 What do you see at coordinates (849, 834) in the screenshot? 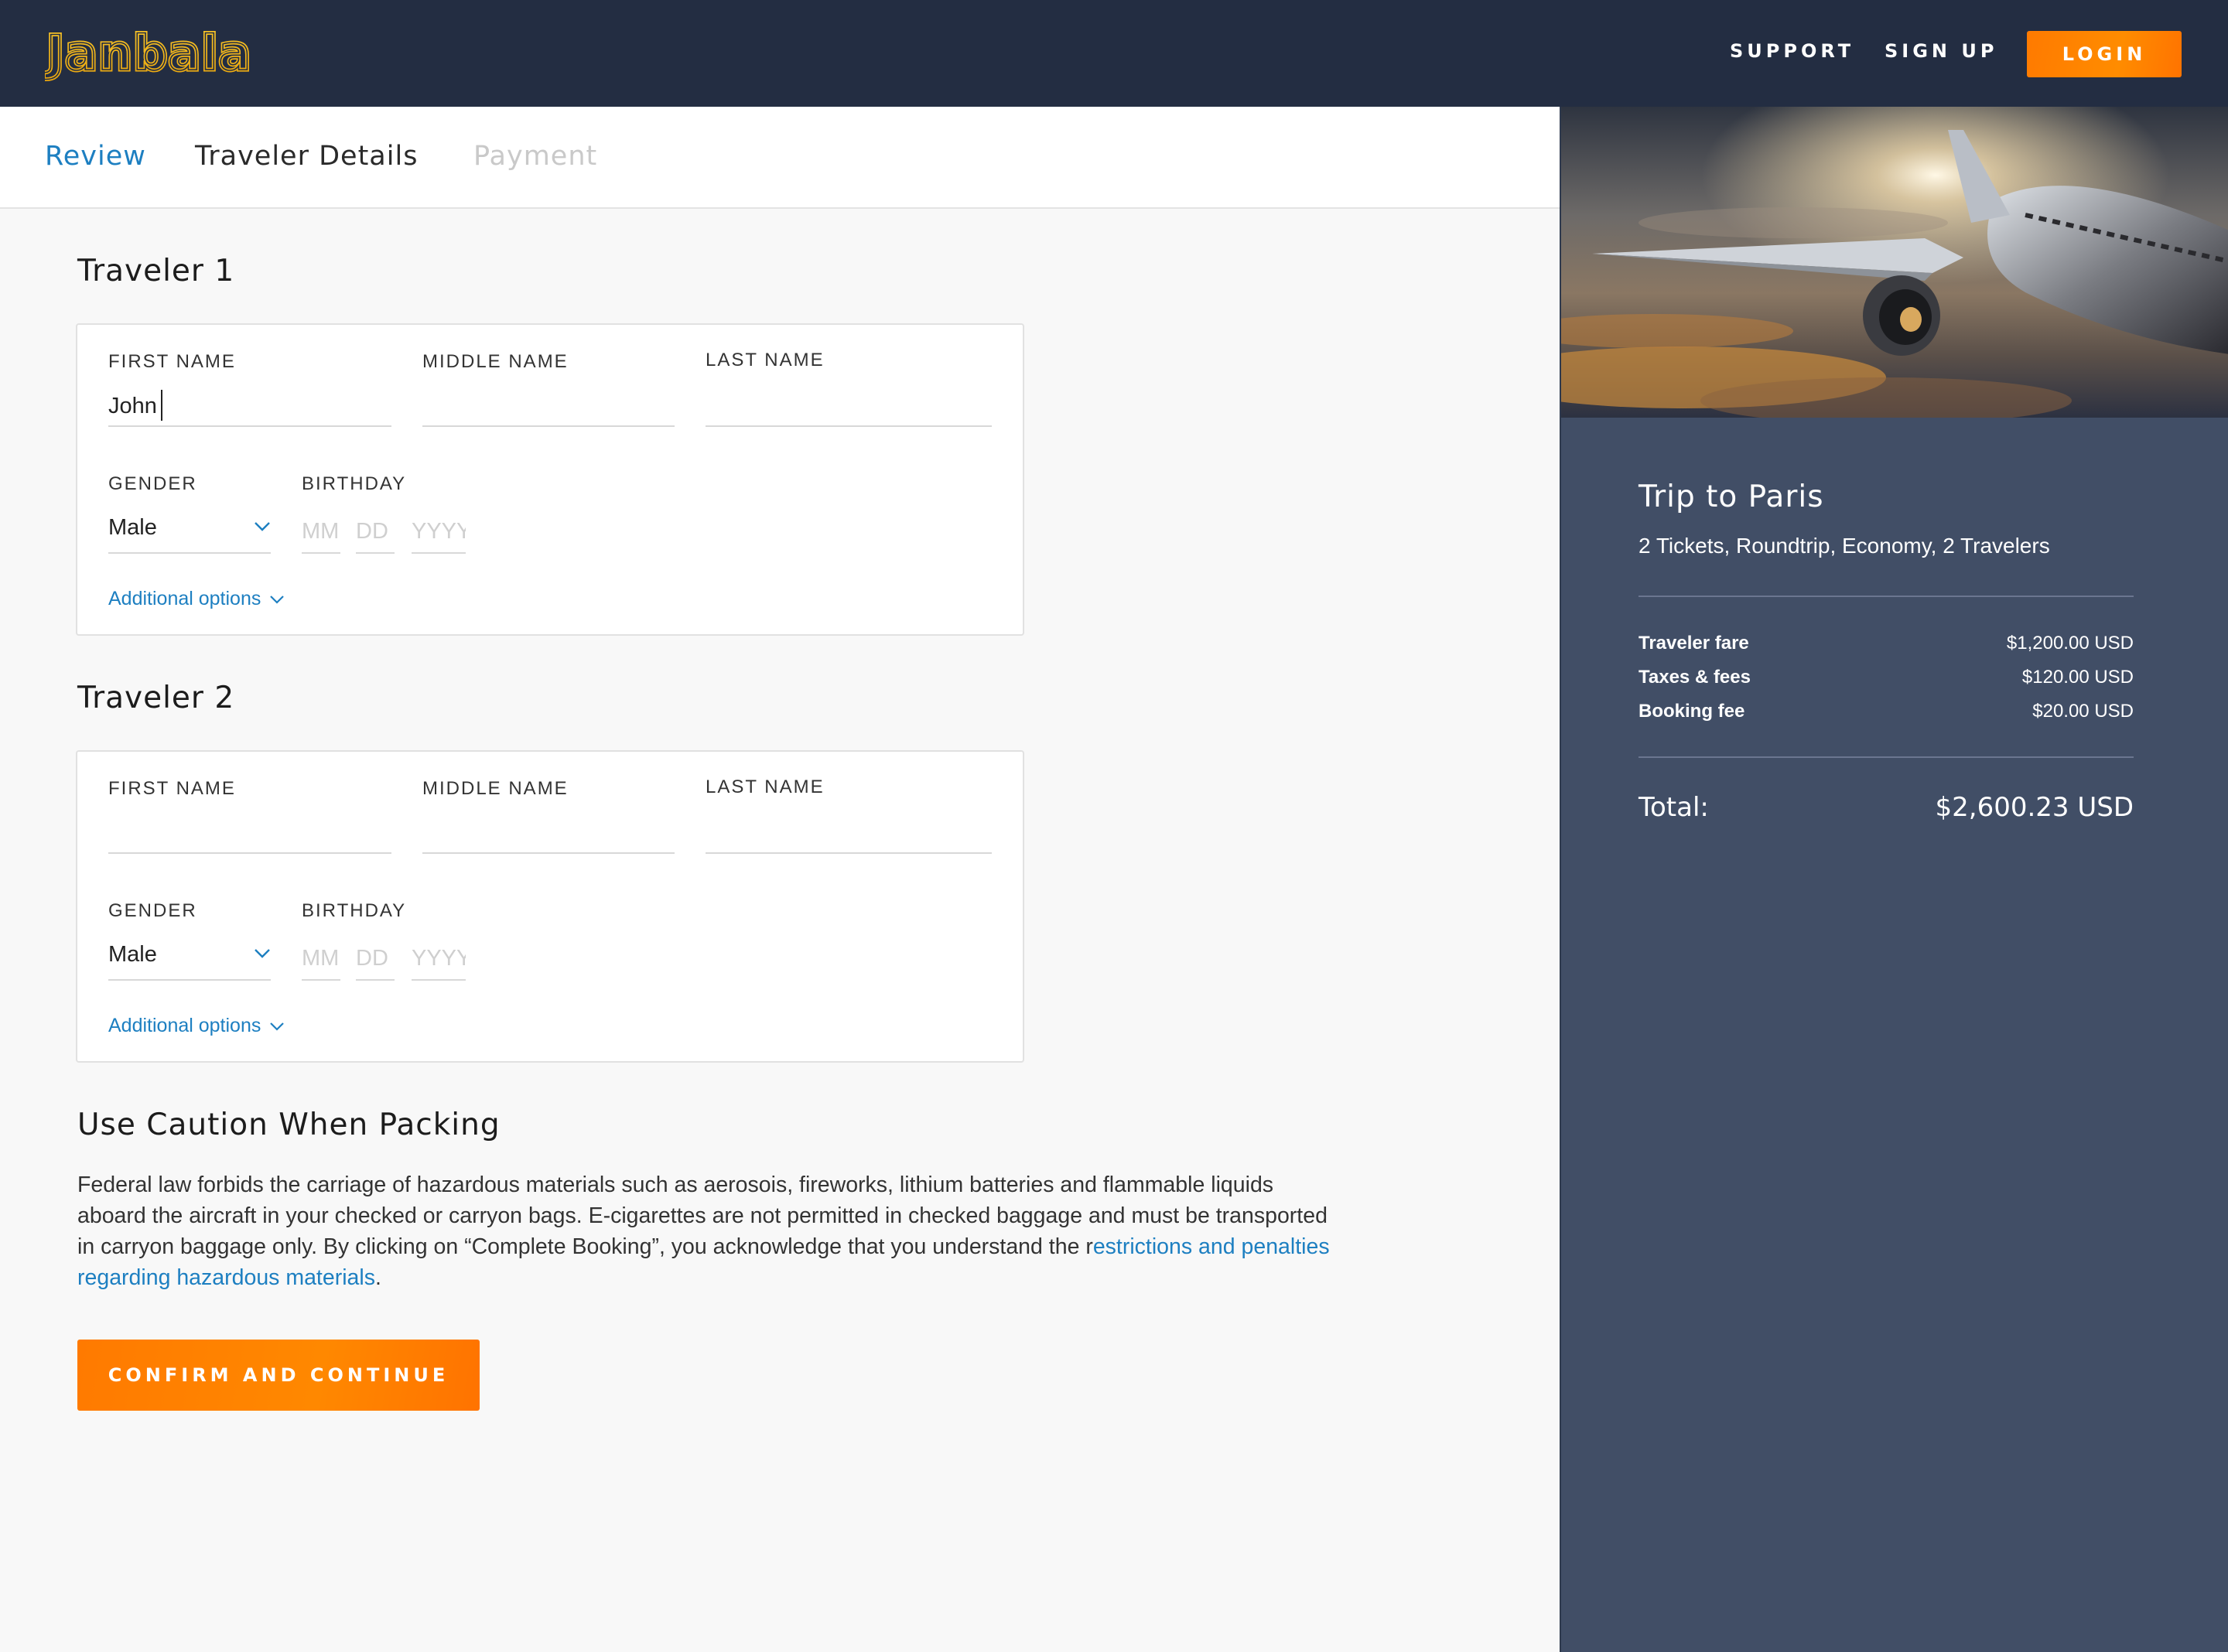
I see `traveler-2-last-name-input` at bounding box center [849, 834].